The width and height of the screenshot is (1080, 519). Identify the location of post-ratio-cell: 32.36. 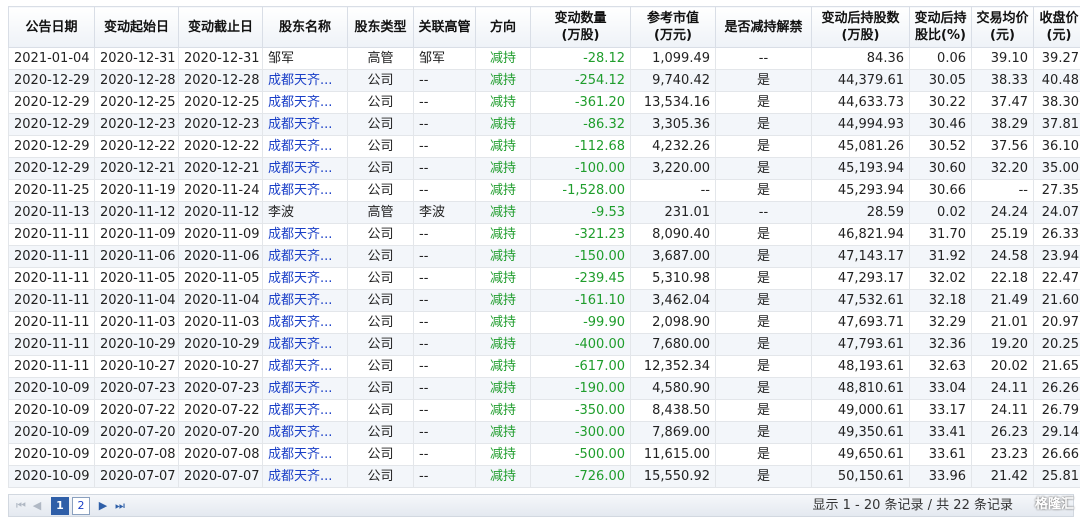
(940, 344).